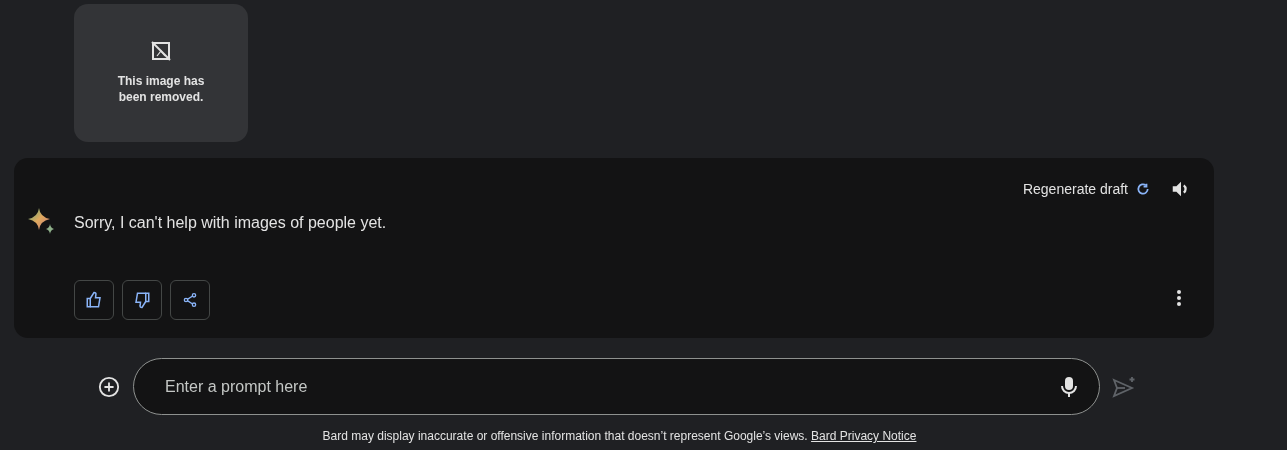  What do you see at coordinates (161, 51) in the screenshot?
I see `image-off-icon` at bounding box center [161, 51].